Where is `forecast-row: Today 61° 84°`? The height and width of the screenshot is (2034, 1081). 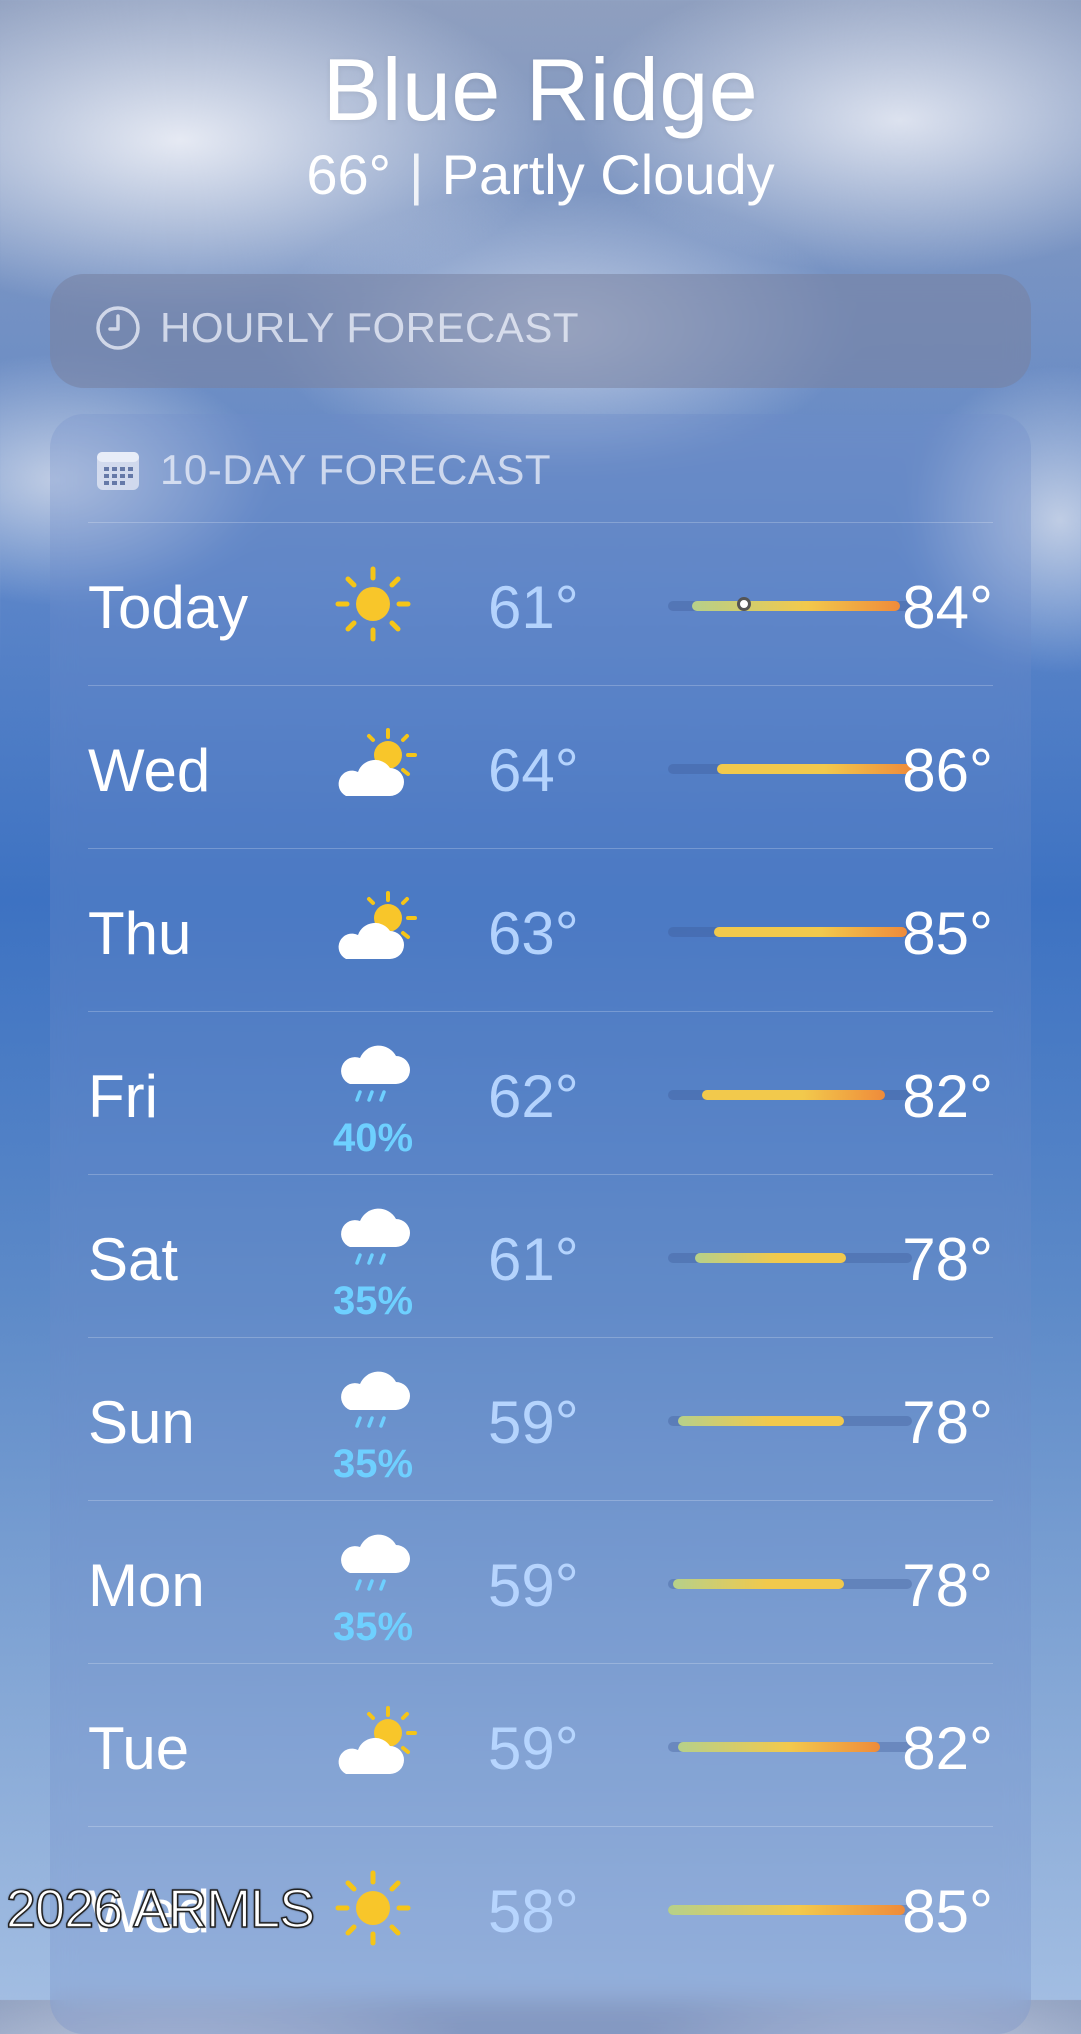
forecast-row: Today 61° 84° is located at coordinates (540, 603).